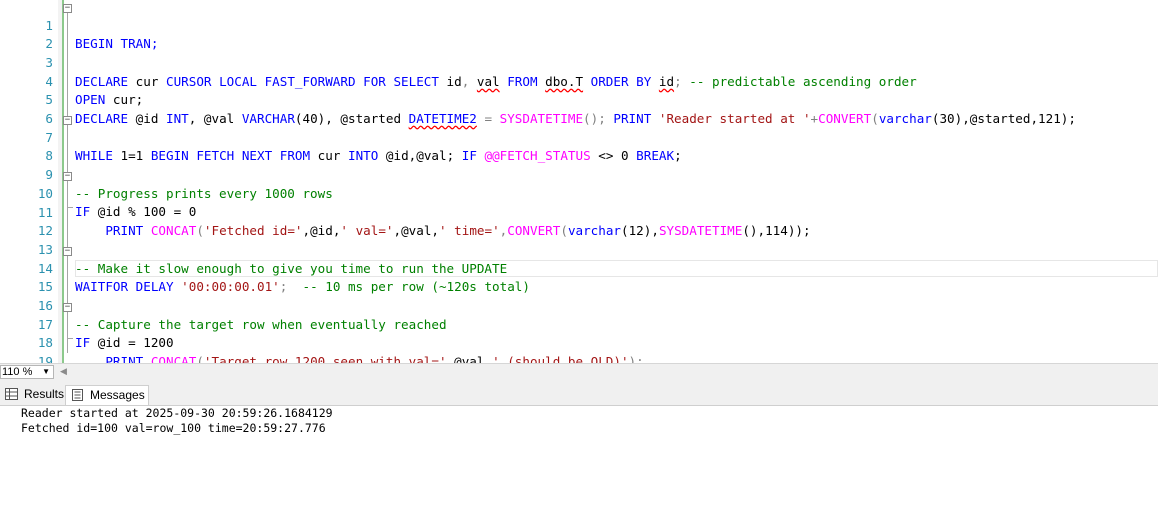 The width and height of the screenshot is (1158, 519). Describe the element at coordinates (63, 371) in the screenshot. I see `scroll-left-icon: ◀` at that location.